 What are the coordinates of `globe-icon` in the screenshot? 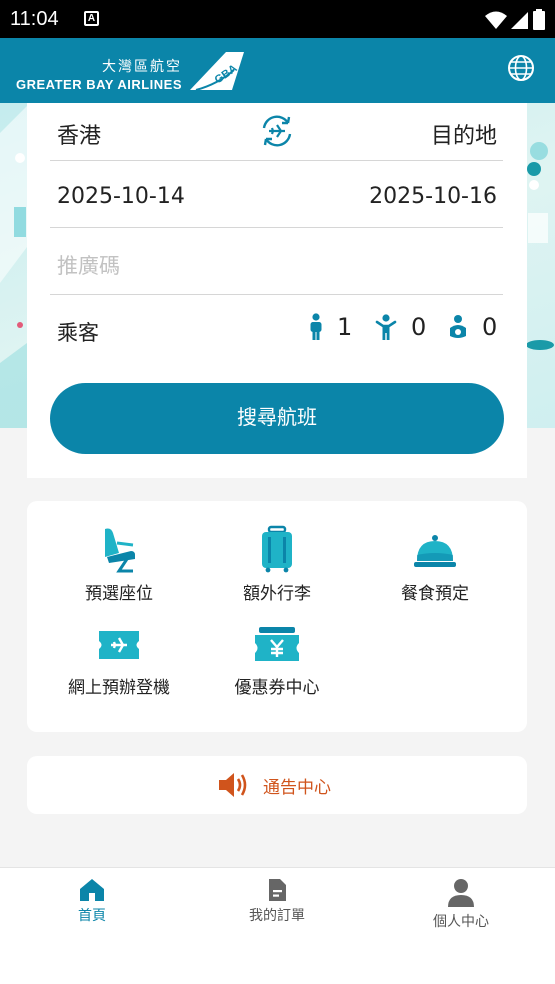 It's located at (521, 68).